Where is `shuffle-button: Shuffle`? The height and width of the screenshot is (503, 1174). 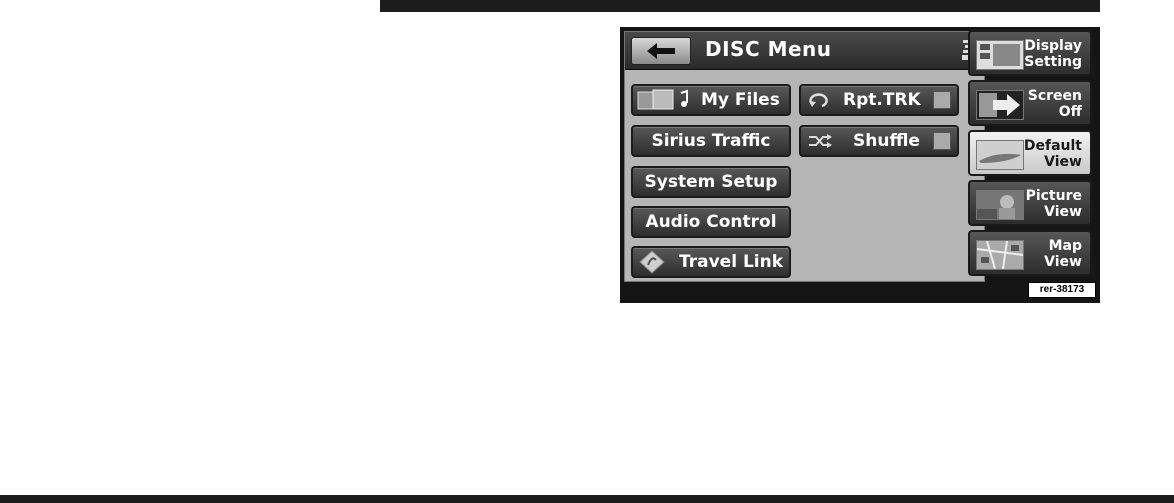 shuffle-button: Shuffle is located at coordinates (879, 141).